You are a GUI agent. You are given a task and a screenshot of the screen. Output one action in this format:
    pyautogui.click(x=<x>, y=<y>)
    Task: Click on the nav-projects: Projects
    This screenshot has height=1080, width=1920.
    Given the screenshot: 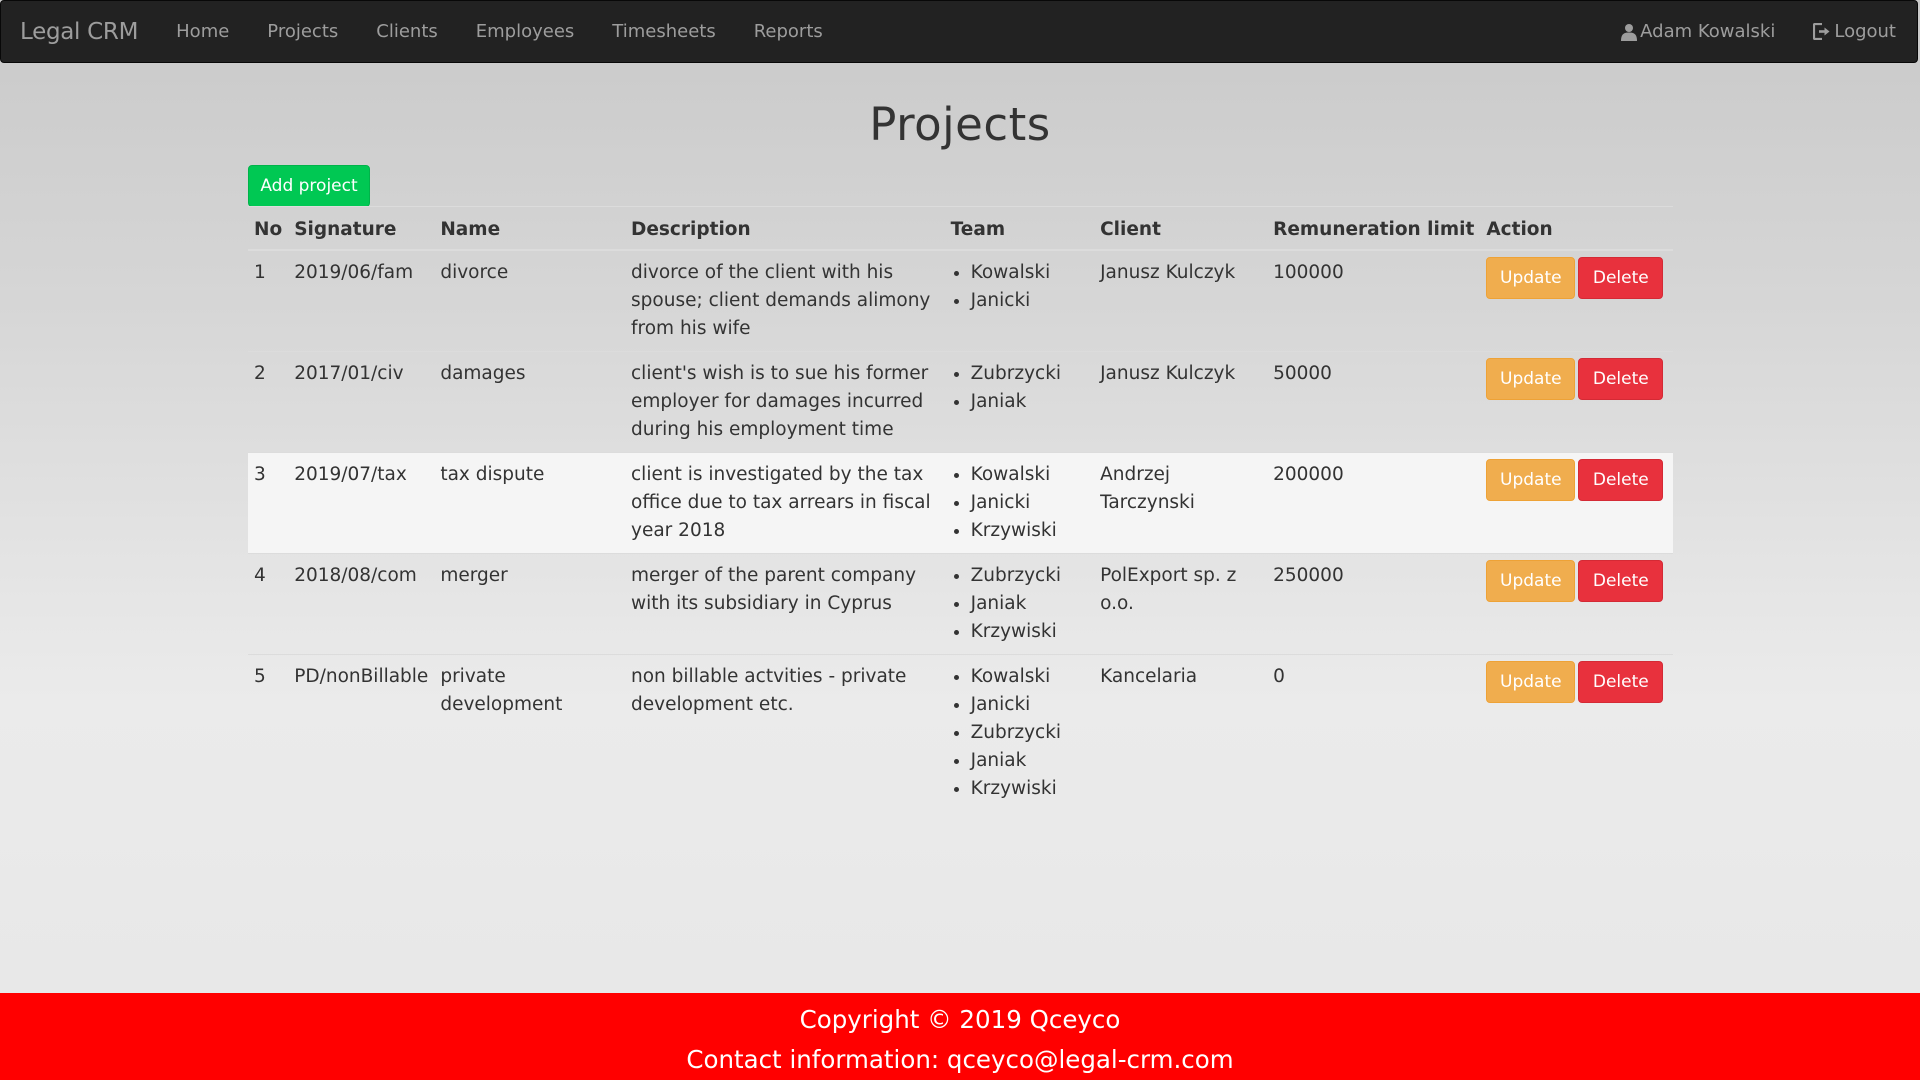 What is the action you would take?
    pyautogui.click(x=302, y=31)
    